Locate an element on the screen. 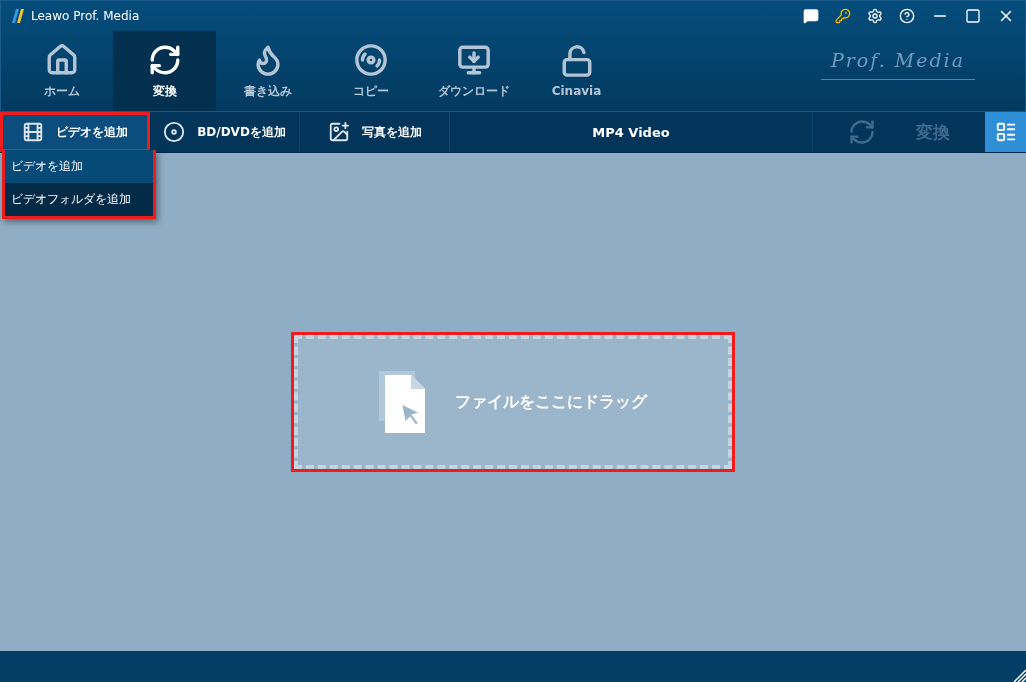 This screenshot has width=1026, height=682. film-plus-icon is located at coordinates (32, 132).